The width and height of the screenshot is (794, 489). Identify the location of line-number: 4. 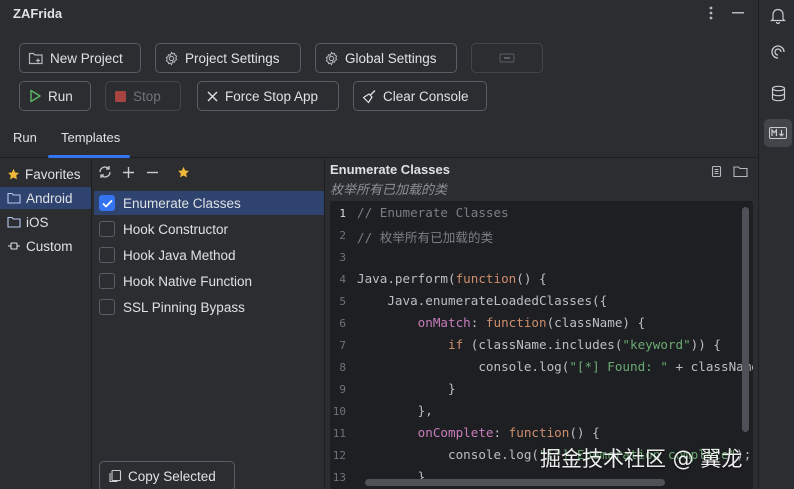
(342, 279).